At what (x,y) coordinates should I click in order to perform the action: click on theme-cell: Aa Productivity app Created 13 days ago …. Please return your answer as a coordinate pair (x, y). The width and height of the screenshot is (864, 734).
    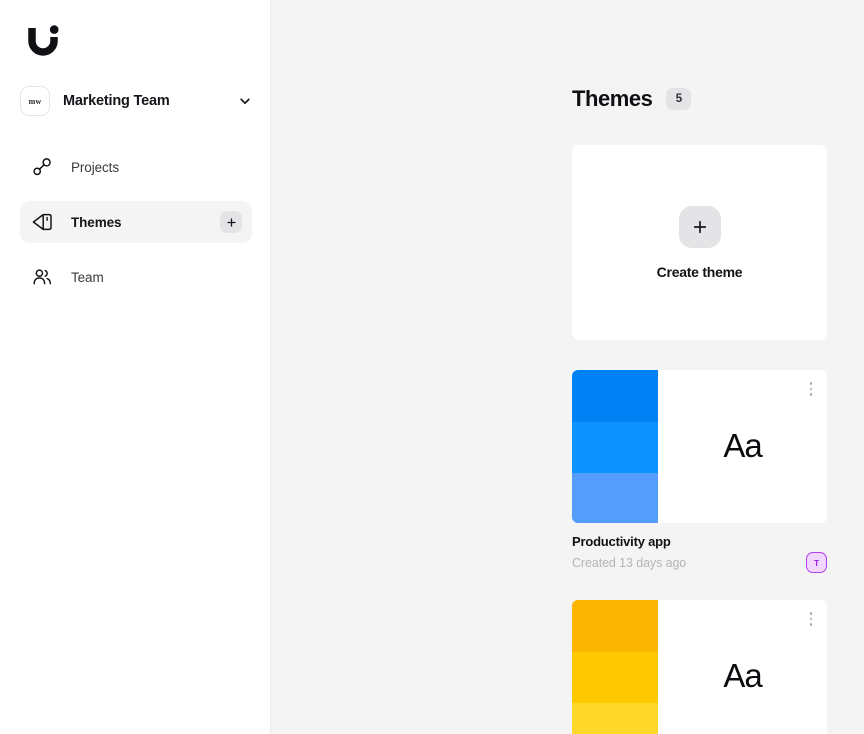
    Looking at the image, I should click on (699, 471).